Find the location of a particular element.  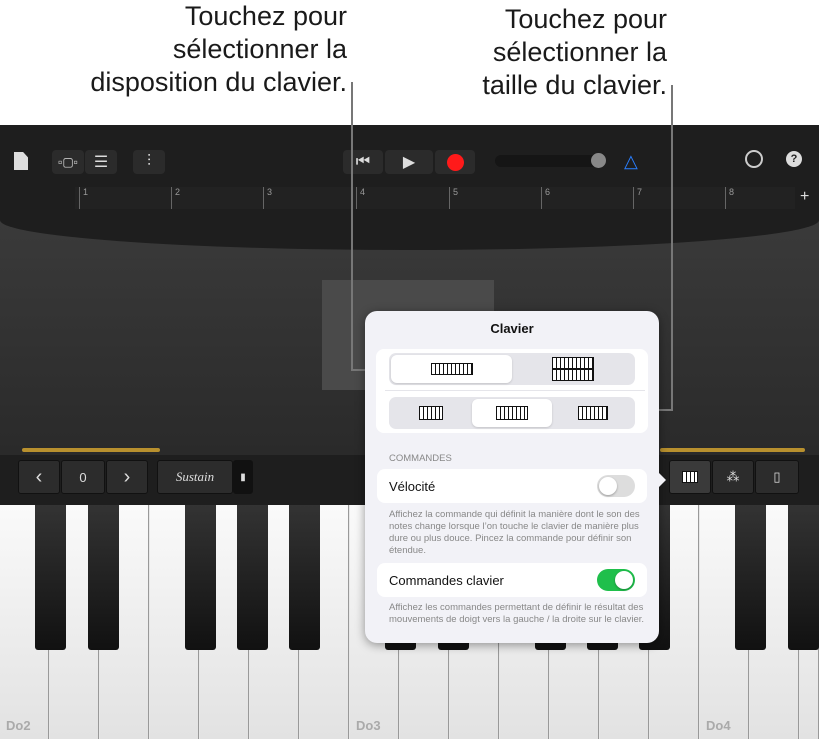

mixer-button: ⫶ is located at coordinates (149, 162).